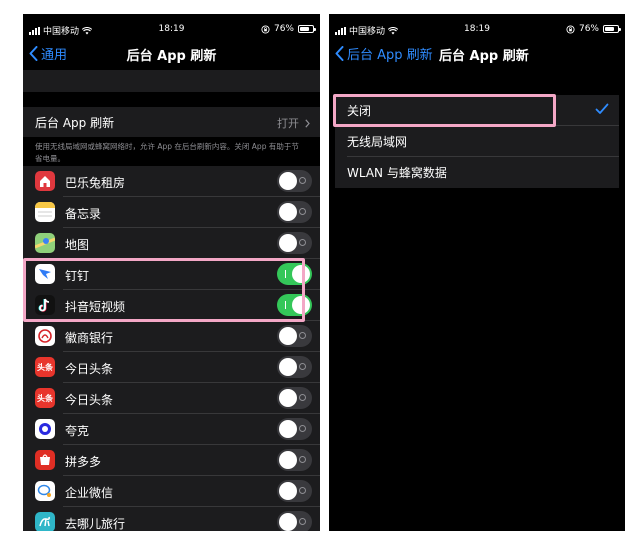  What do you see at coordinates (77, 245) in the screenshot?
I see `app-name: 地图` at bounding box center [77, 245].